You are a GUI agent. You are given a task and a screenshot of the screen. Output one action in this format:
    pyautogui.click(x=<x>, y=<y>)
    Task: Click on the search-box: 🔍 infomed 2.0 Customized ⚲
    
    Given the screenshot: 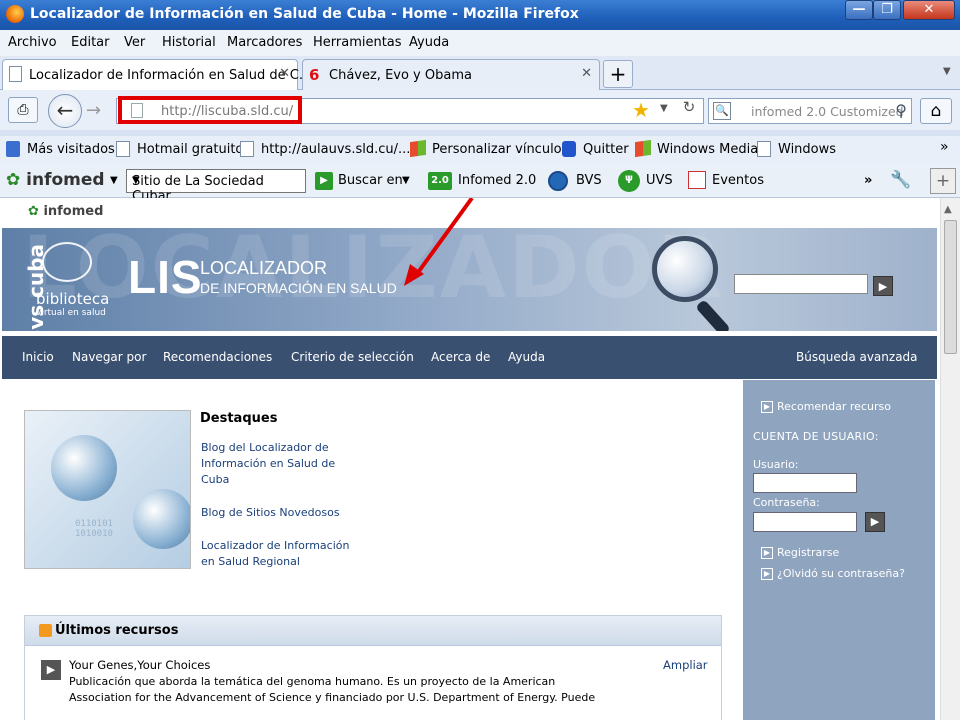 What is the action you would take?
    pyautogui.click(x=810, y=111)
    